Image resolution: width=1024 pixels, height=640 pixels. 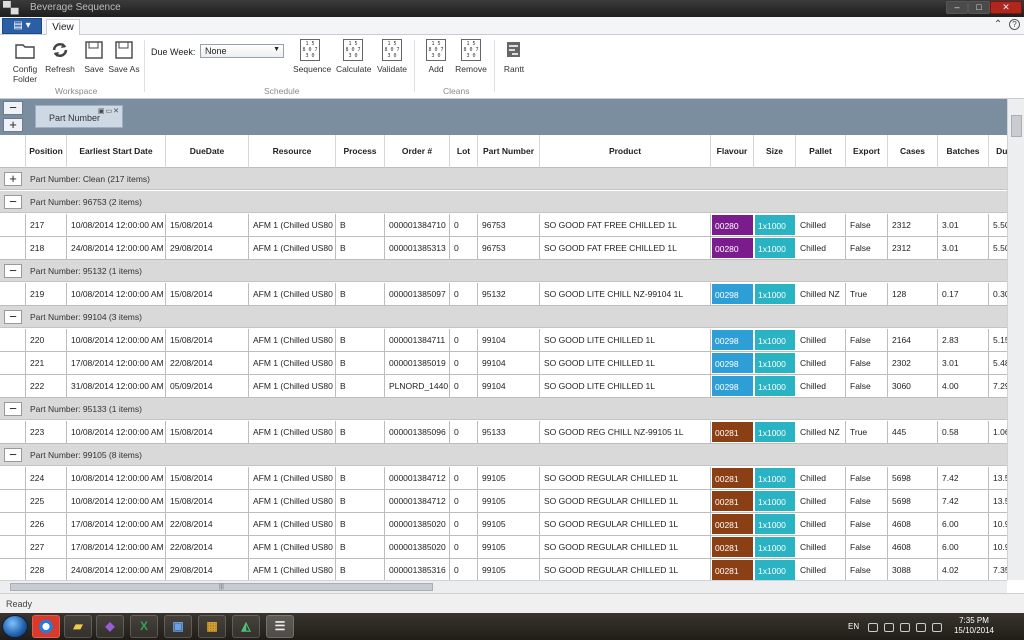 I want to click on cell-product: SO GOOD REG CHILL NZ-99105 1L, so click(x=625, y=432).